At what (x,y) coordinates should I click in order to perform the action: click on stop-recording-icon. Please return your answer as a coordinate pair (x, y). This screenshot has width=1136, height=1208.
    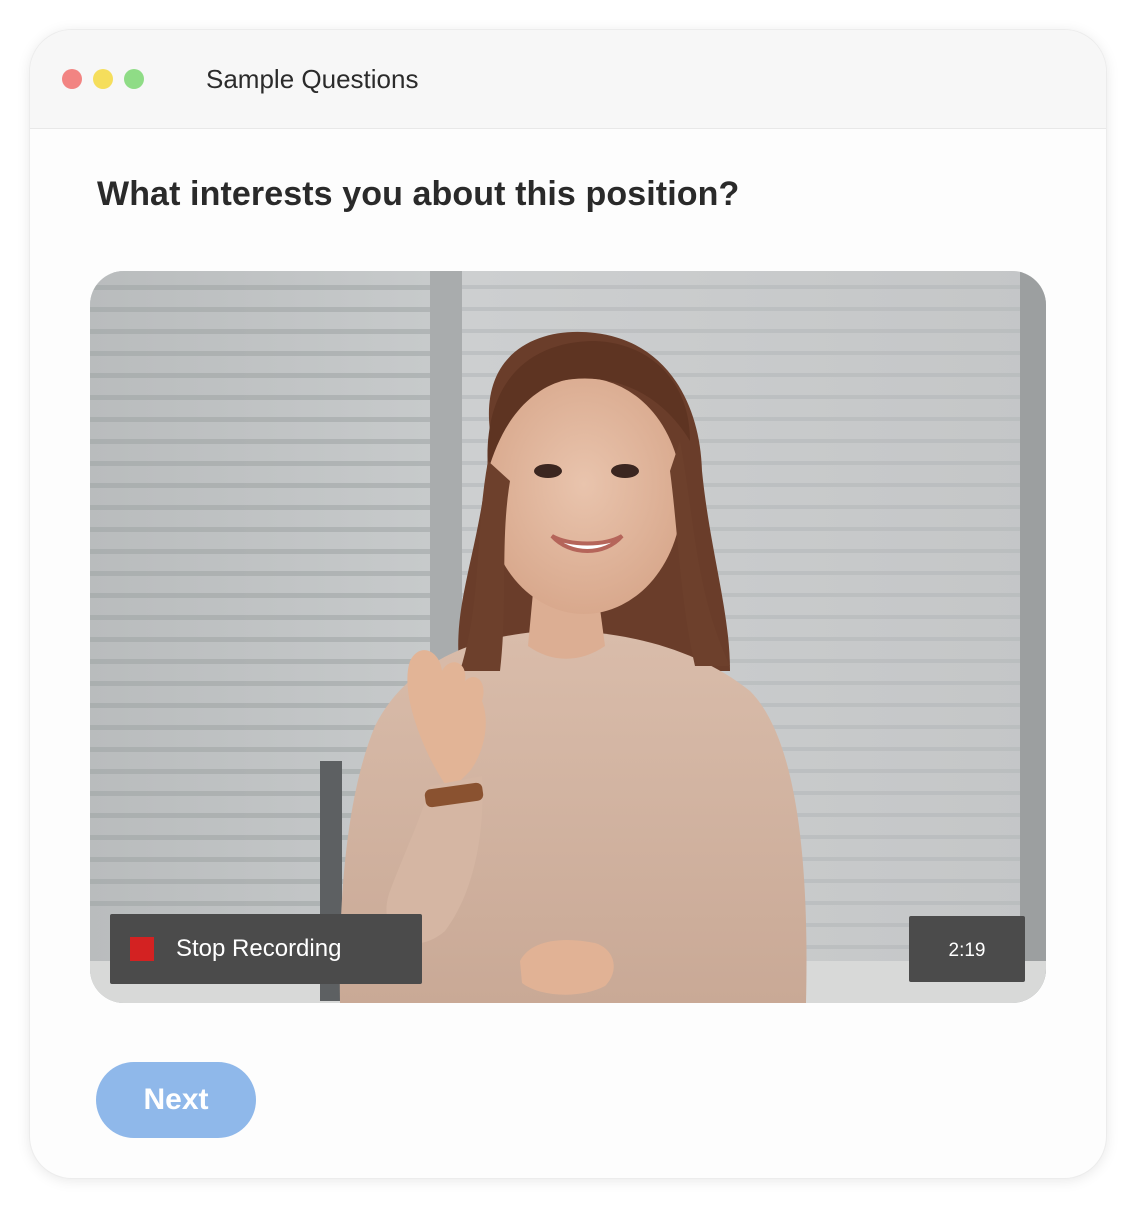
    Looking at the image, I should click on (142, 949).